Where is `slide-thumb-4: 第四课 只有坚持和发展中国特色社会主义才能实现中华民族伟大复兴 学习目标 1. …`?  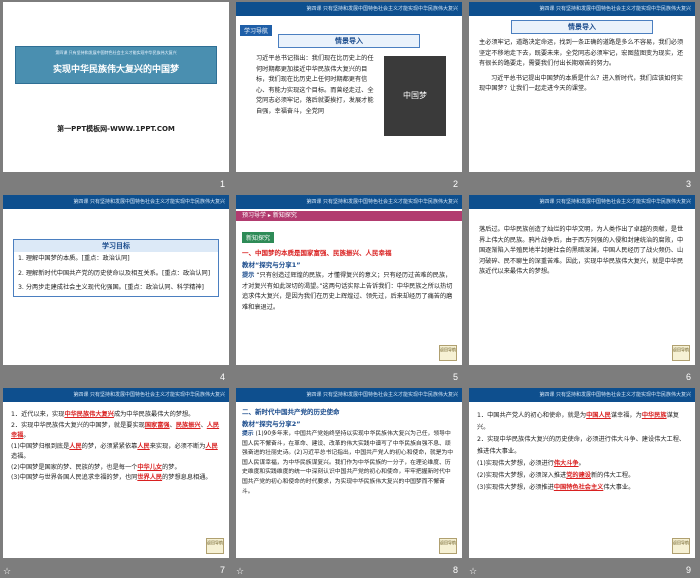 slide-thumb-4: 第四课 只有坚持和发展中国特色社会主义才能实现中华民族伟大复兴 学习目标 1. … is located at coordinates (116, 289).